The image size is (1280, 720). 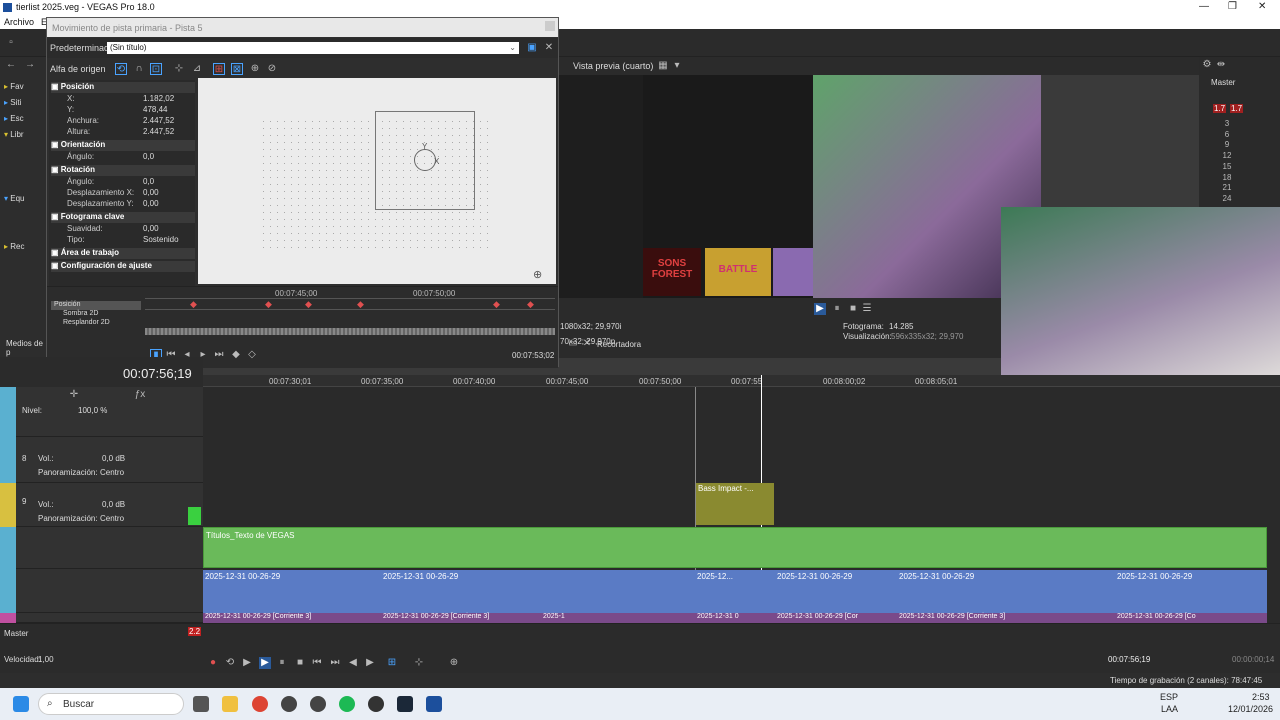 I want to click on settings-app-icon, so click(x=318, y=704).